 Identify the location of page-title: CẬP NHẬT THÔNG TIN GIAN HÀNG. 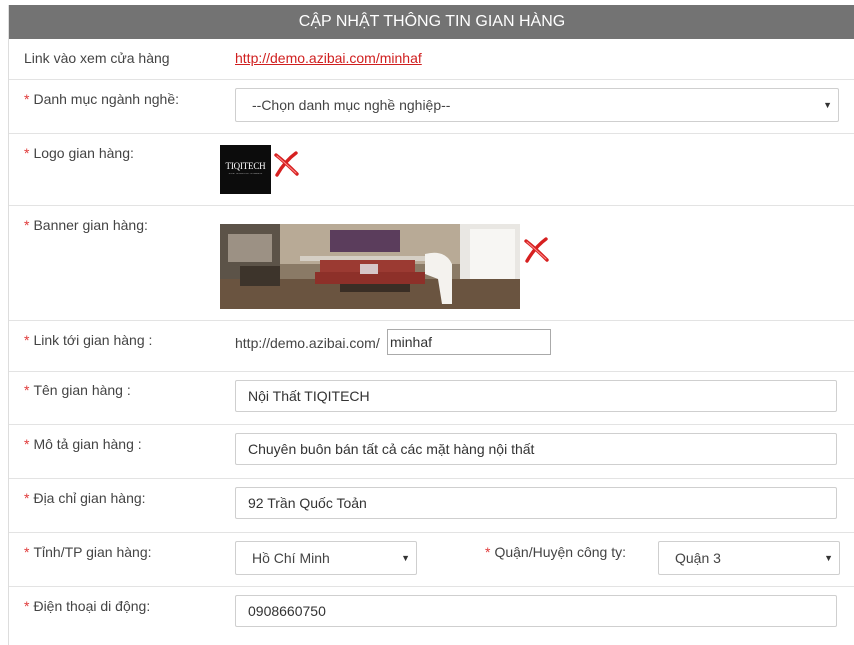
(431, 22).